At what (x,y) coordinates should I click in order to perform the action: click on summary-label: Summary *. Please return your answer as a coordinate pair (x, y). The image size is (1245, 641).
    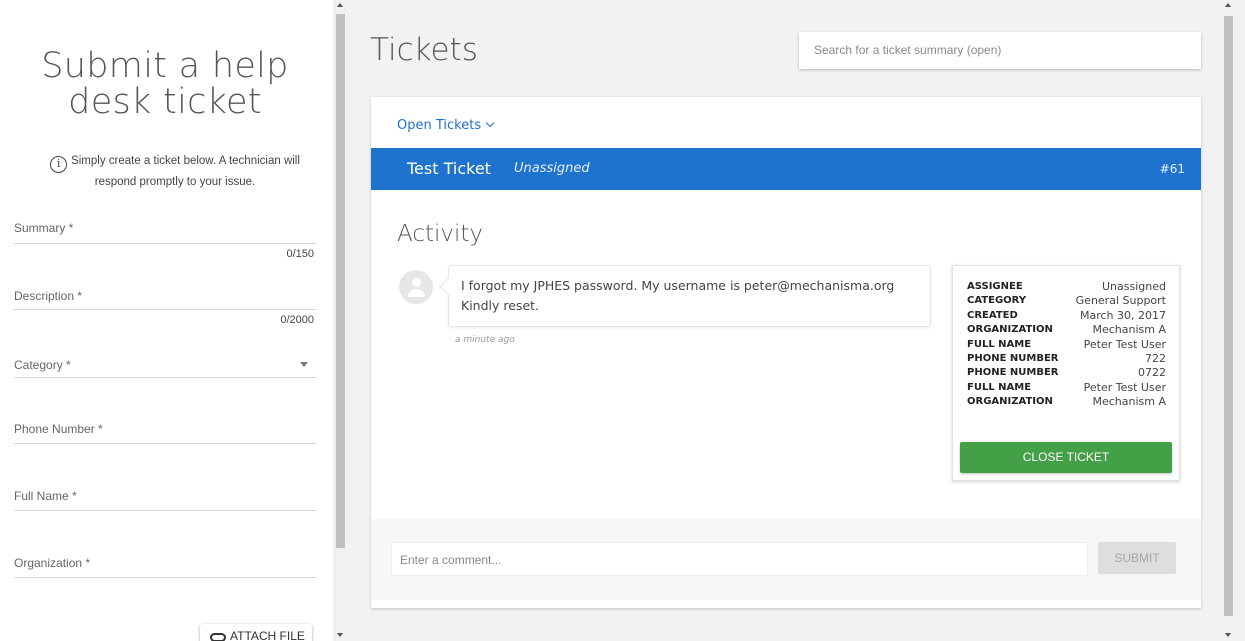
    Looking at the image, I should click on (44, 228).